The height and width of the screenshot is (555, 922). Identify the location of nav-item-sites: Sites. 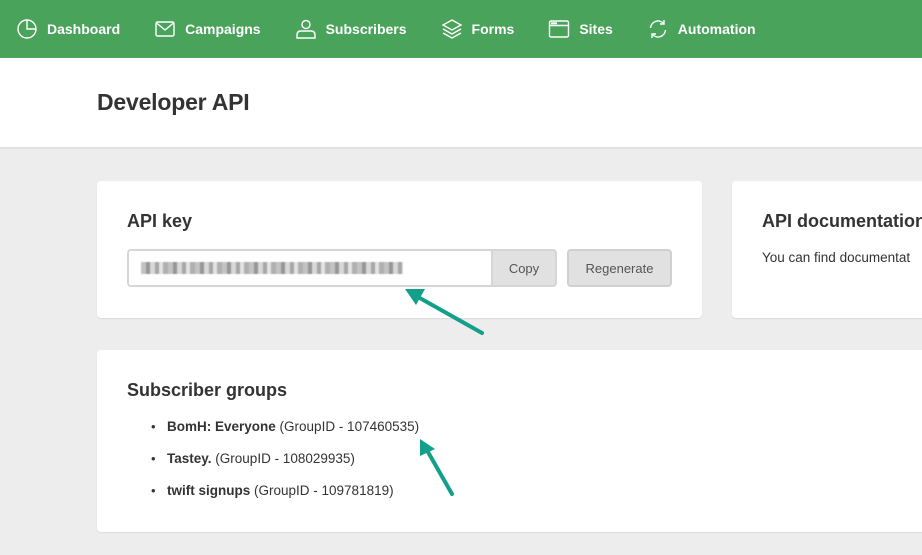
(580, 29).